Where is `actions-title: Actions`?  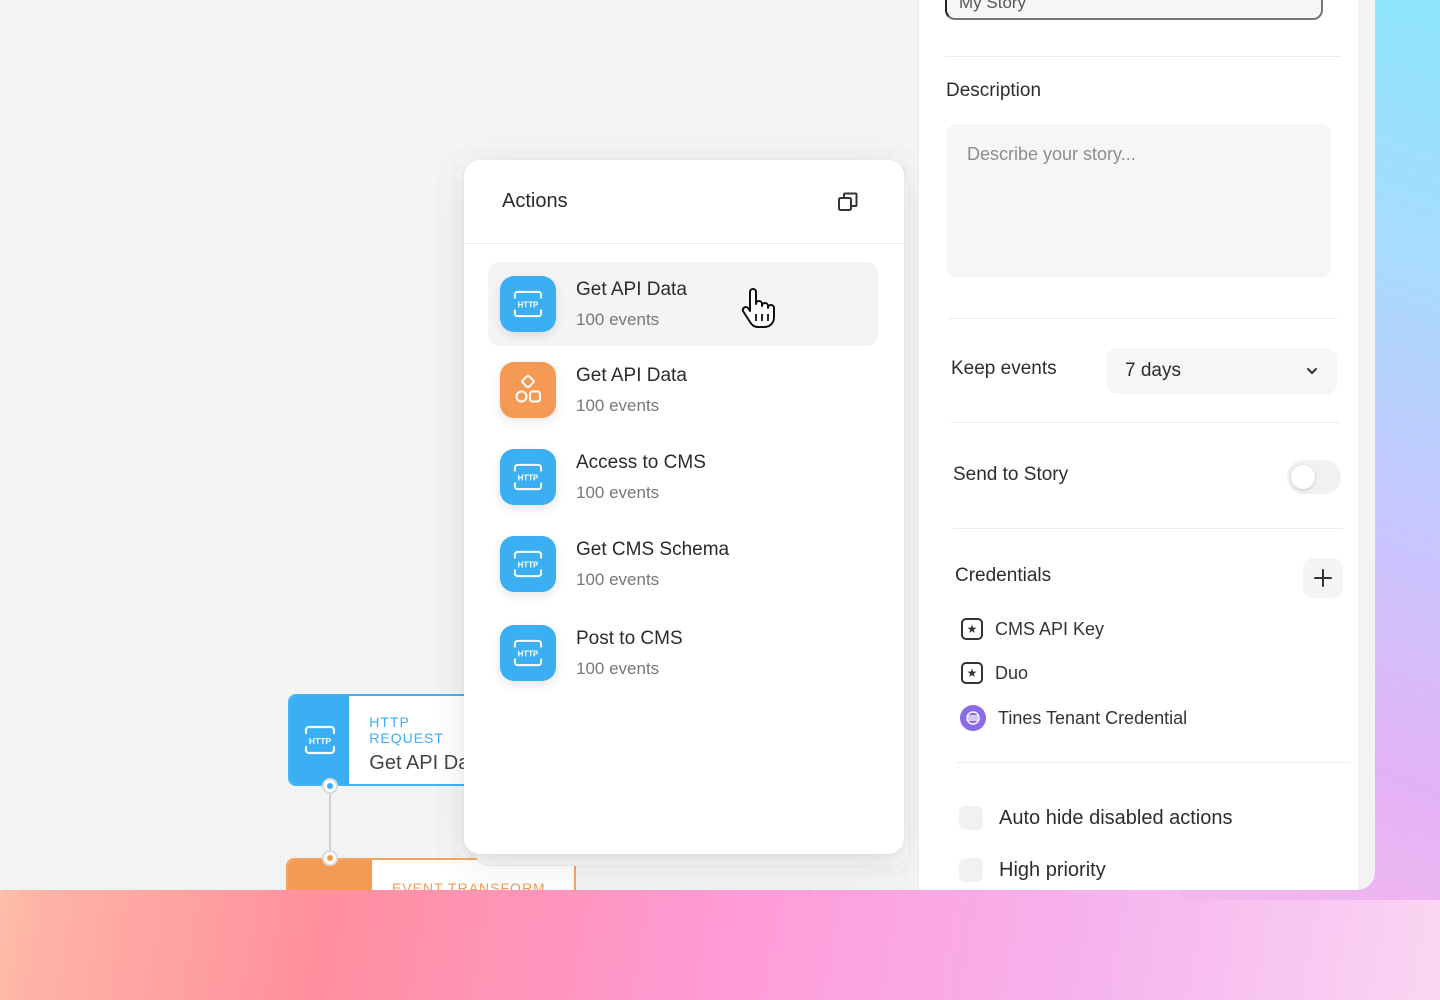
actions-title: Actions is located at coordinates (535, 201).